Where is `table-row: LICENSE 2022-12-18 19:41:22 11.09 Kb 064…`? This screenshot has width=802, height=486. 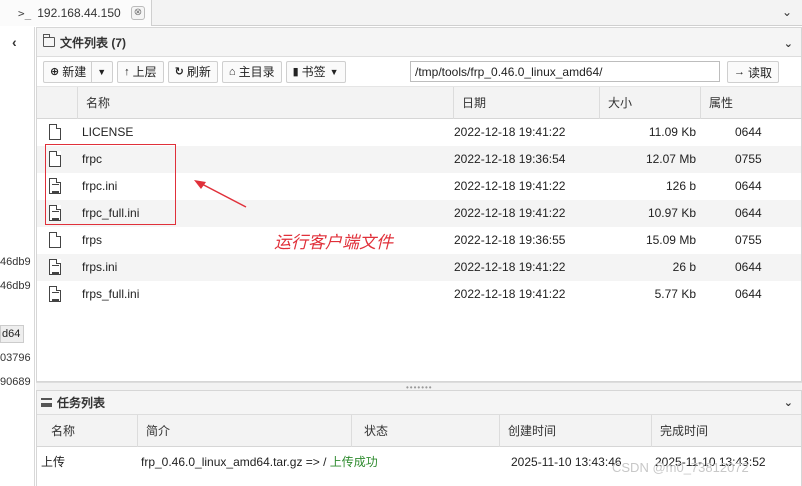
table-row: LICENSE 2022-12-18 19:41:22 11.09 Kb 064… is located at coordinates (419, 132).